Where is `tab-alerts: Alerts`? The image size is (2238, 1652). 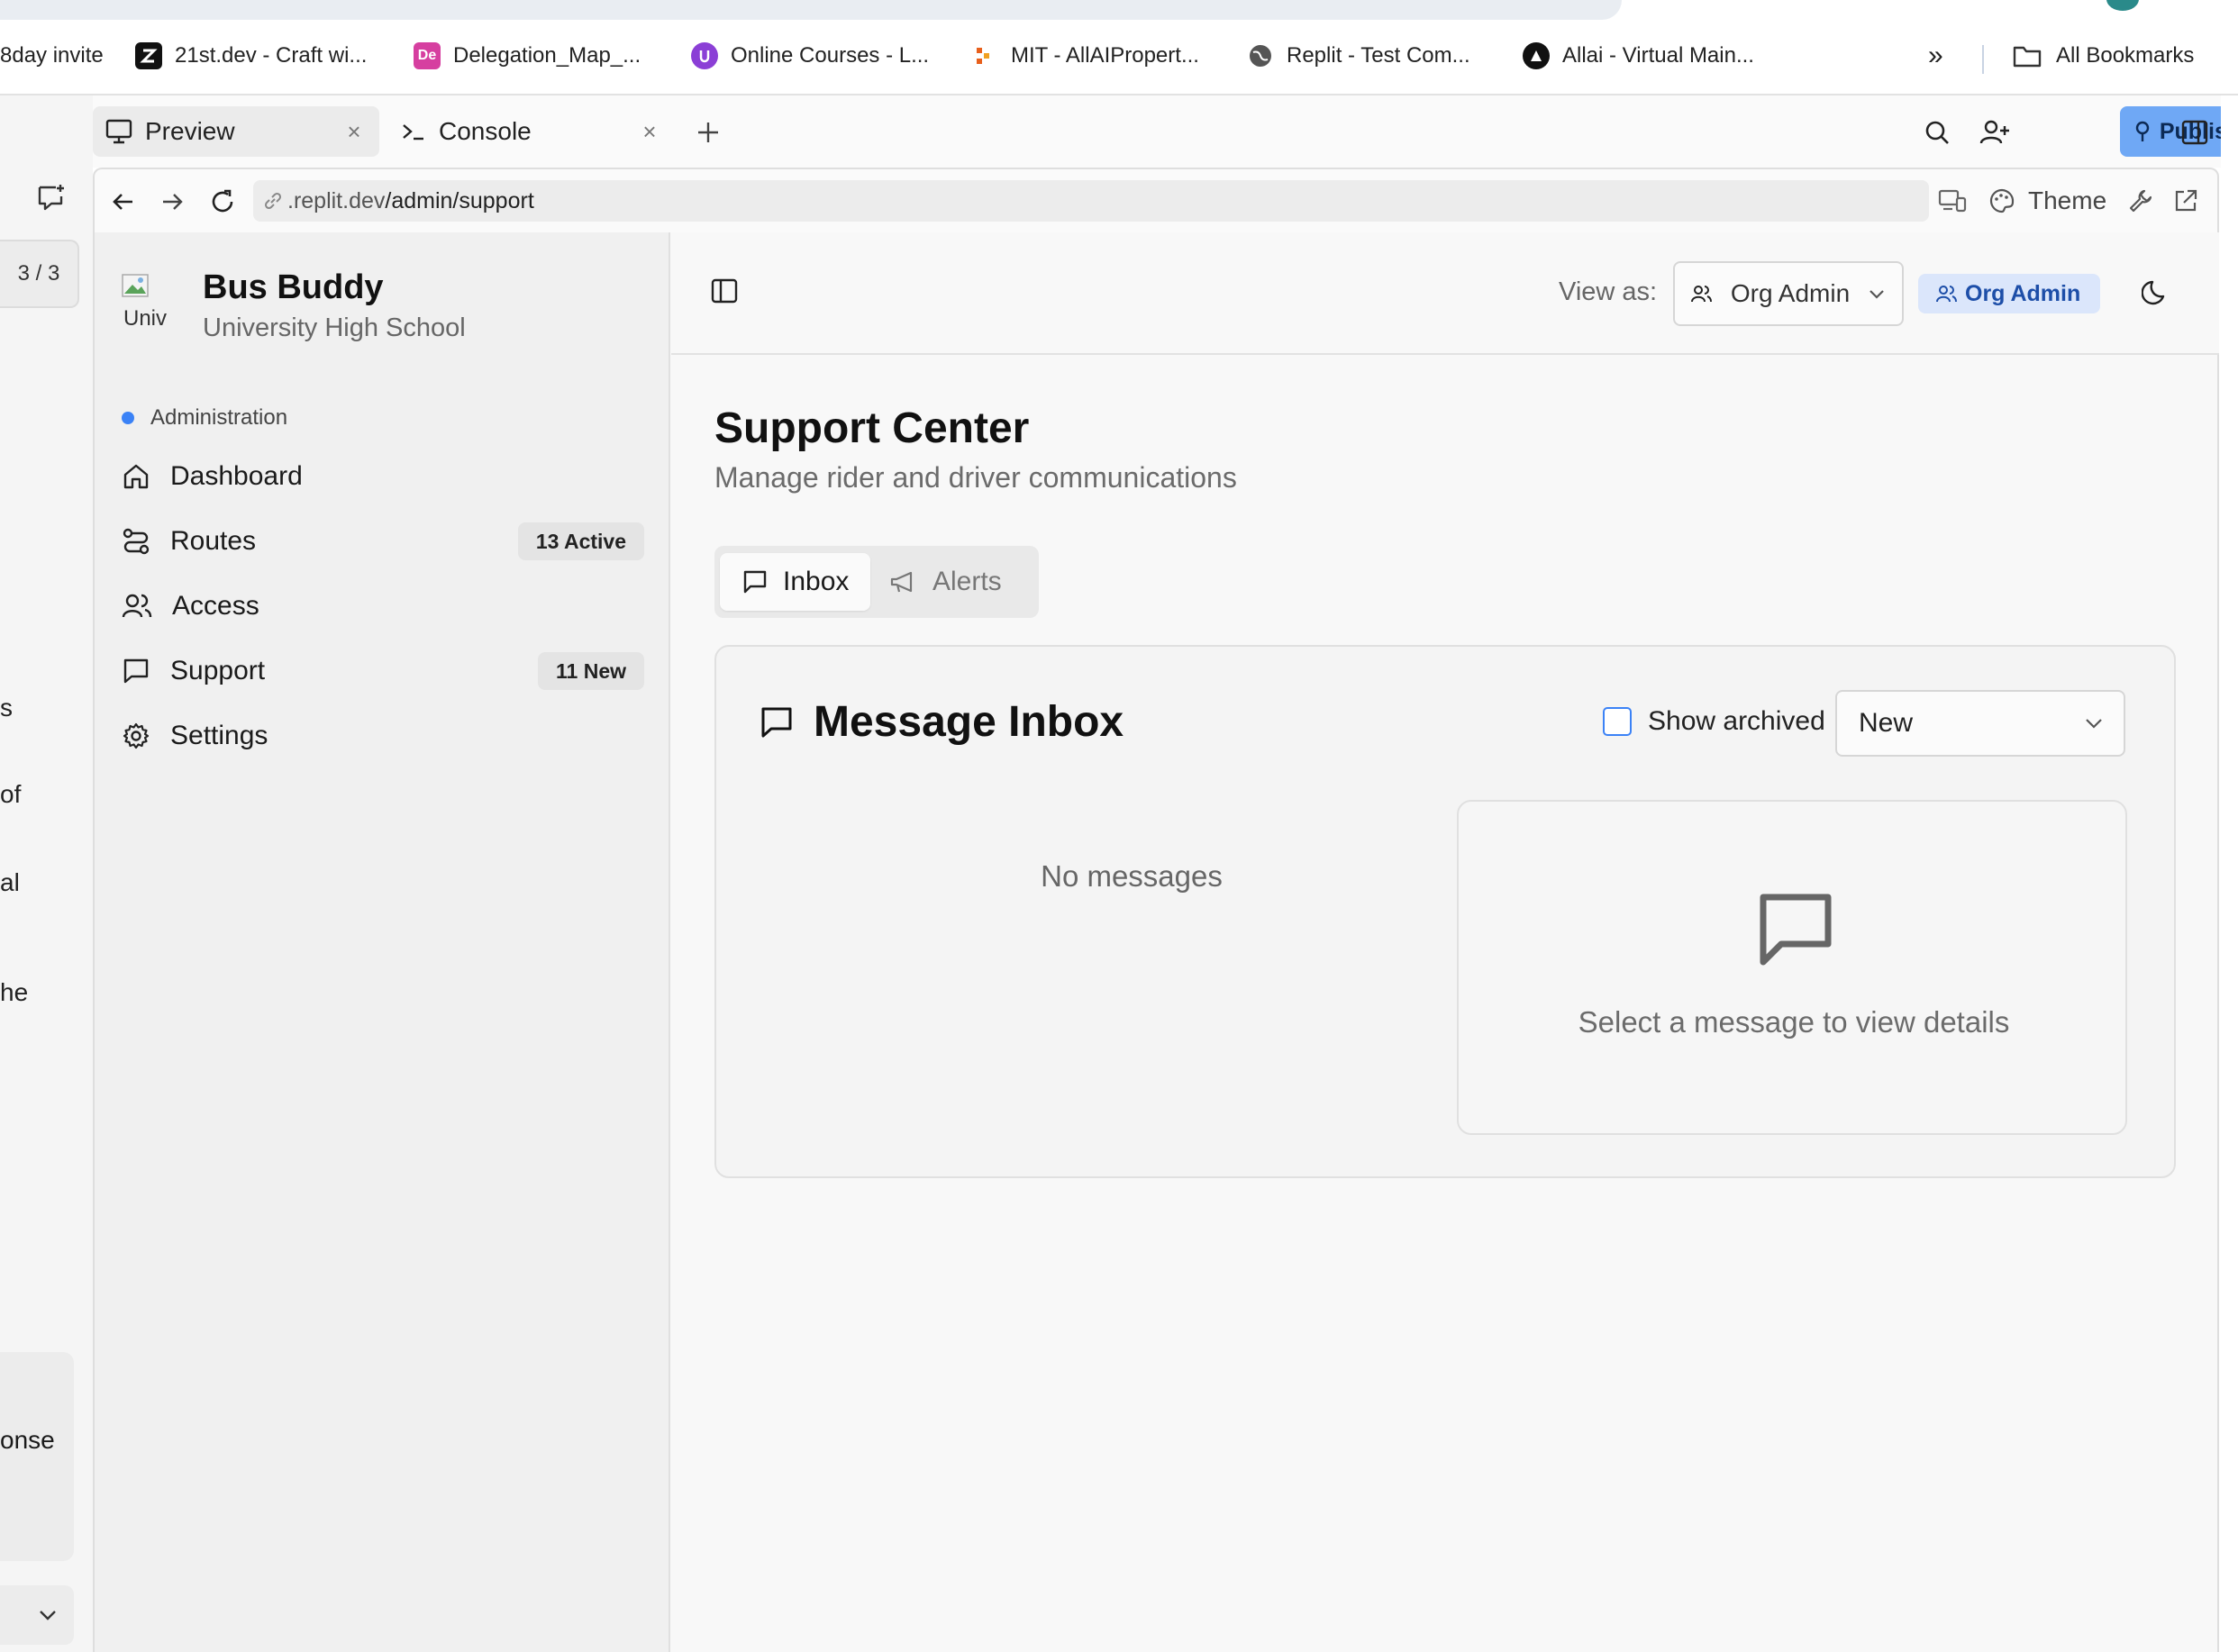
tab-alerts: Alerts is located at coordinates (946, 582).